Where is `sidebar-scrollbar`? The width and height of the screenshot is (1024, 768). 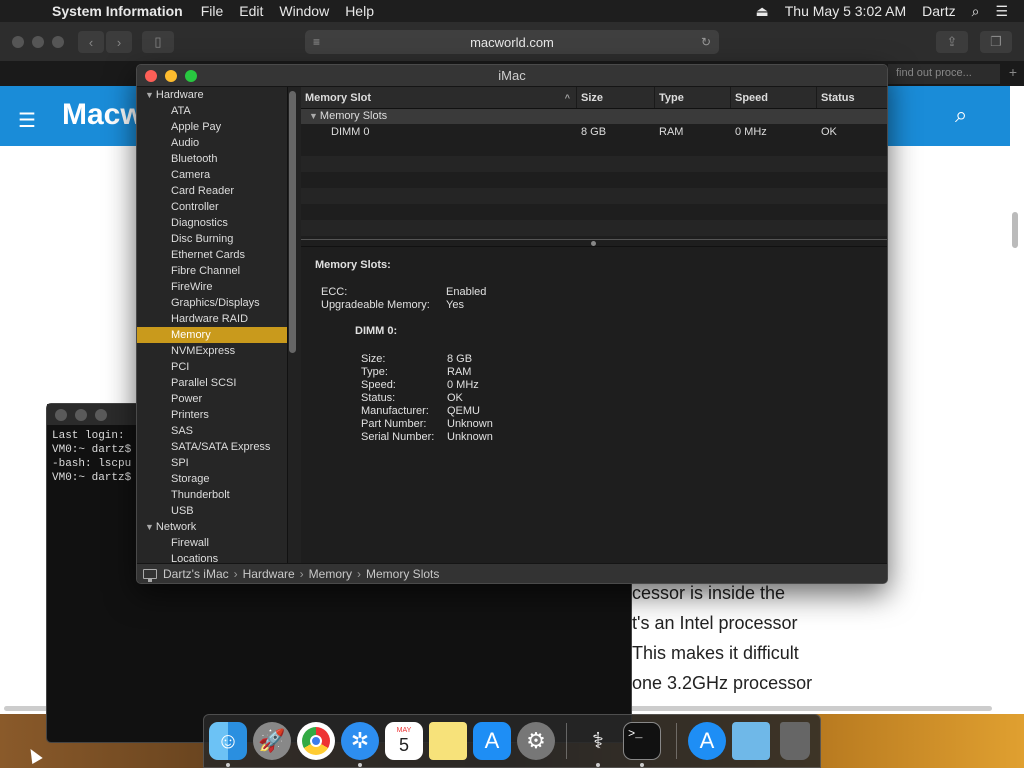
sidebar-scrollbar is located at coordinates (292, 222).